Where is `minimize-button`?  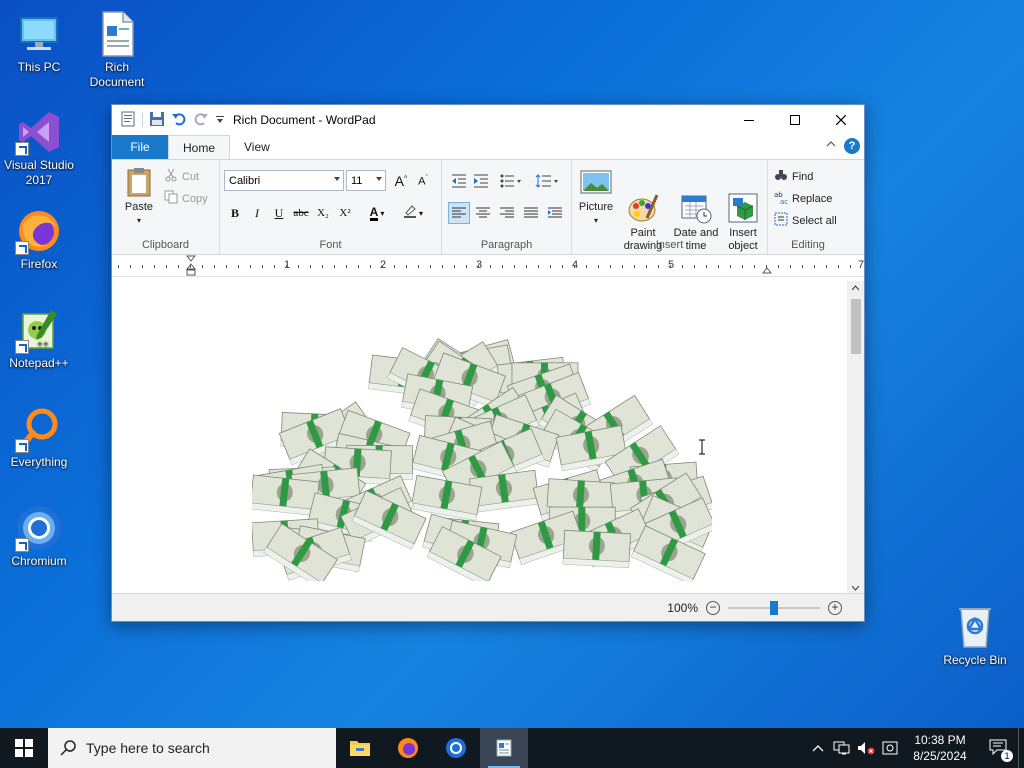
minimize-button is located at coordinates (749, 120).